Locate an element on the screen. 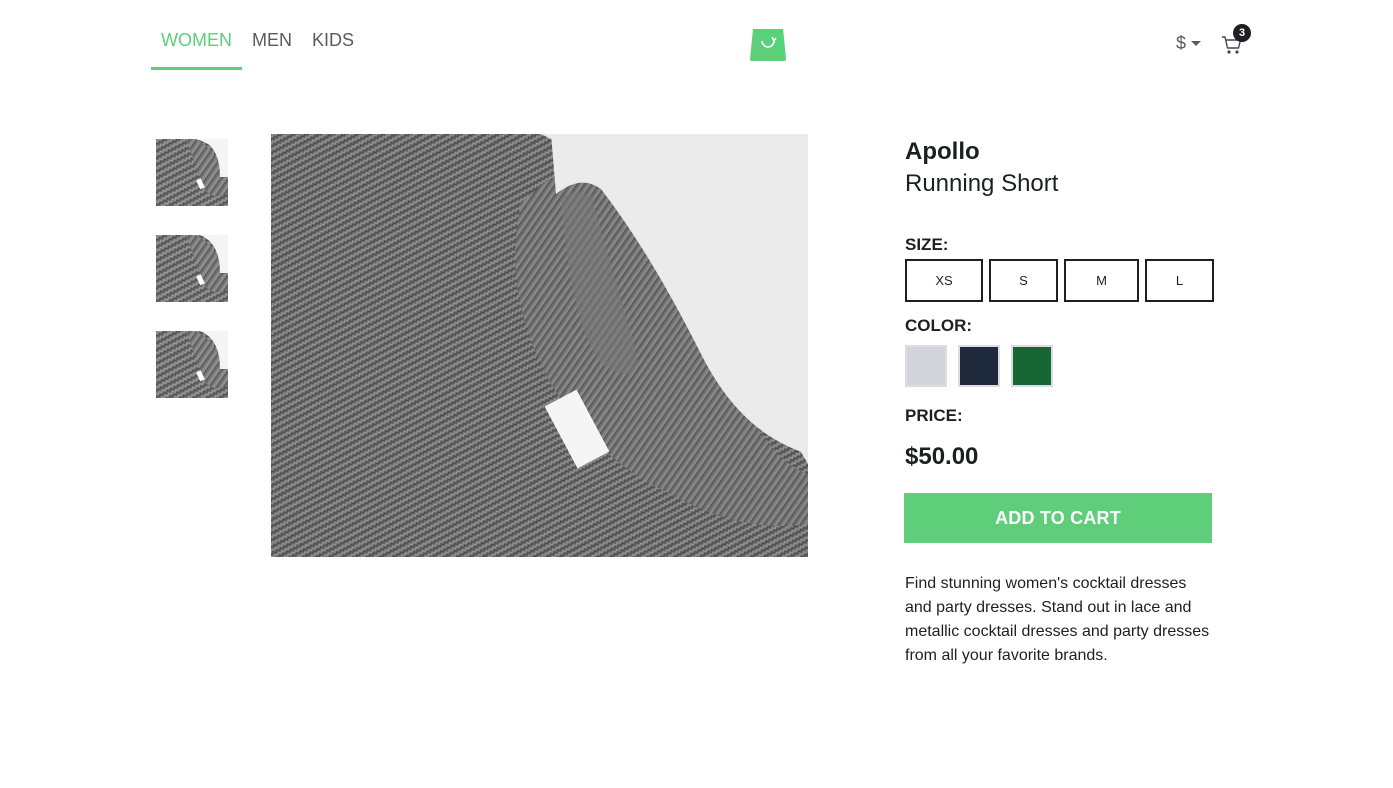 The width and height of the screenshot is (1393, 788). price-label: PRICE: is located at coordinates (934, 415).